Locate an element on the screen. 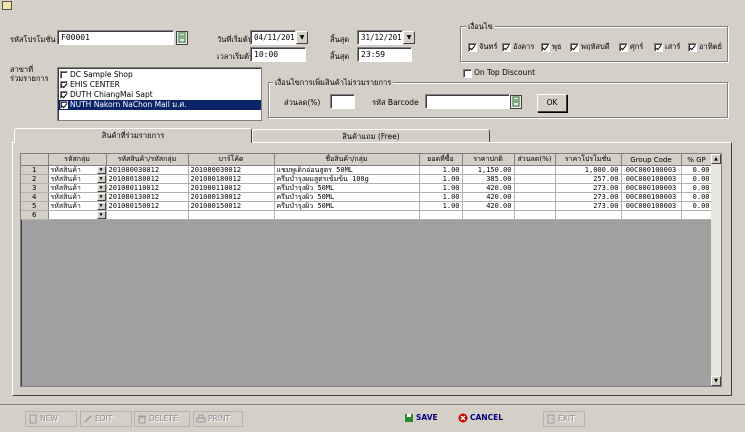 The height and width of the screenshot is (432, 745). grid-column-header: รหัสสินค้า/รหัสกลุ่ม is located at coordinates (147, 160).